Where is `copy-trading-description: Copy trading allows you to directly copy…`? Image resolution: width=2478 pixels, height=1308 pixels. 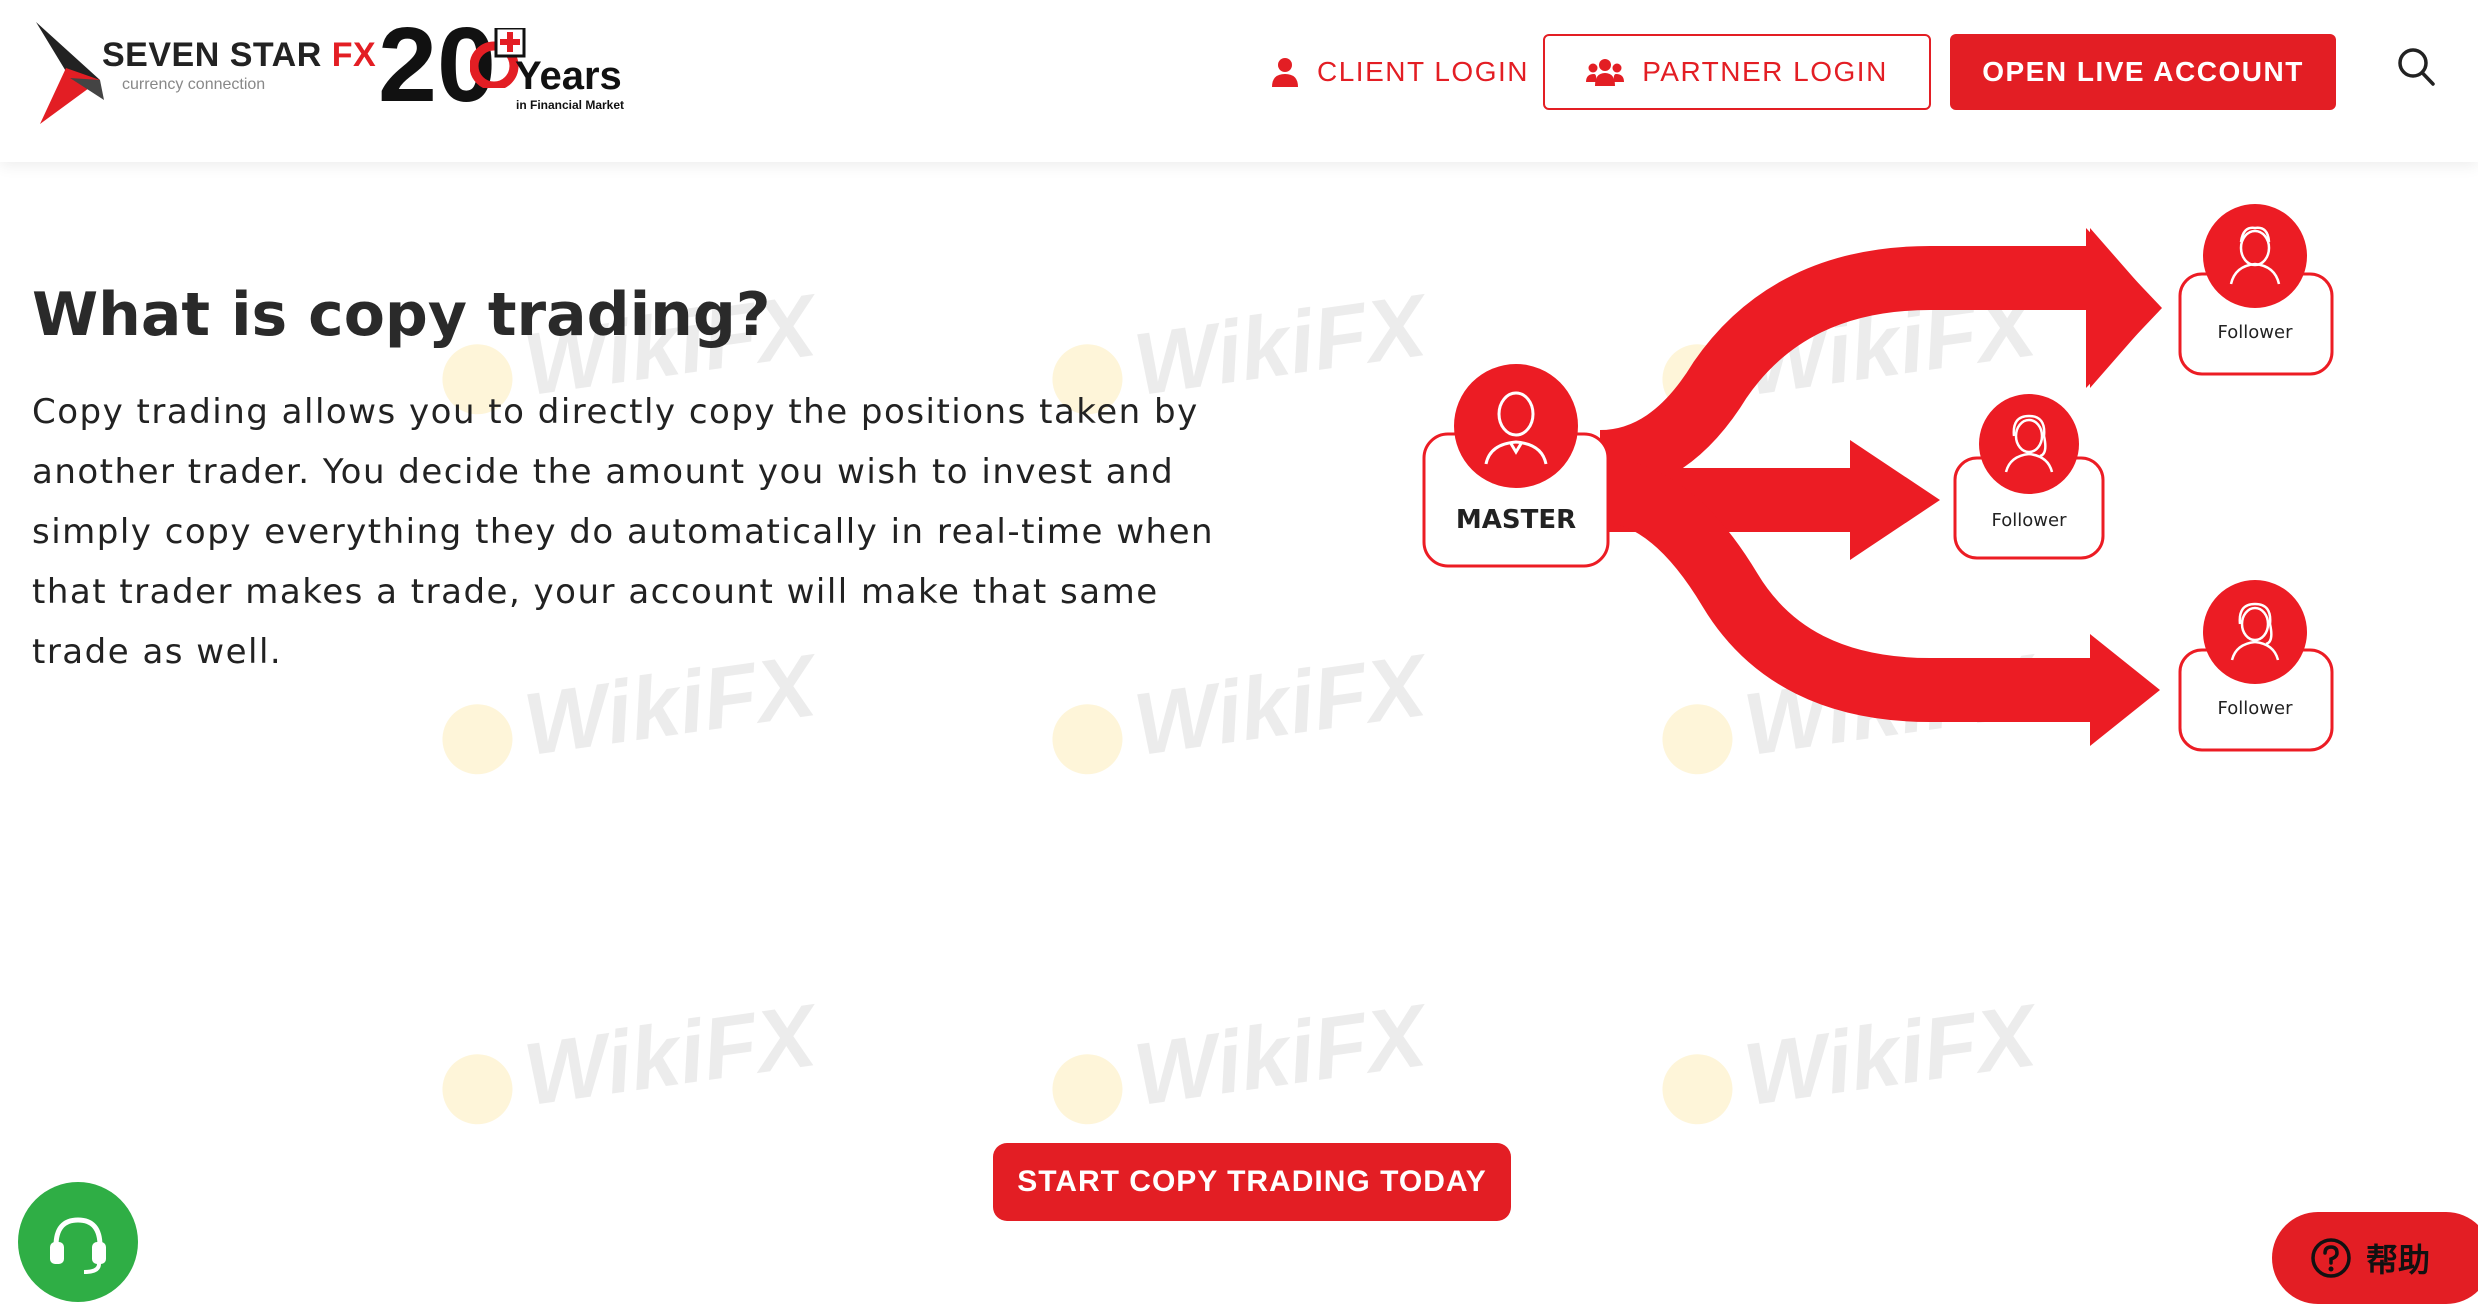 copy-trading-description: Copy trading allows you to directly copy… is located at coordinates (623, 532).